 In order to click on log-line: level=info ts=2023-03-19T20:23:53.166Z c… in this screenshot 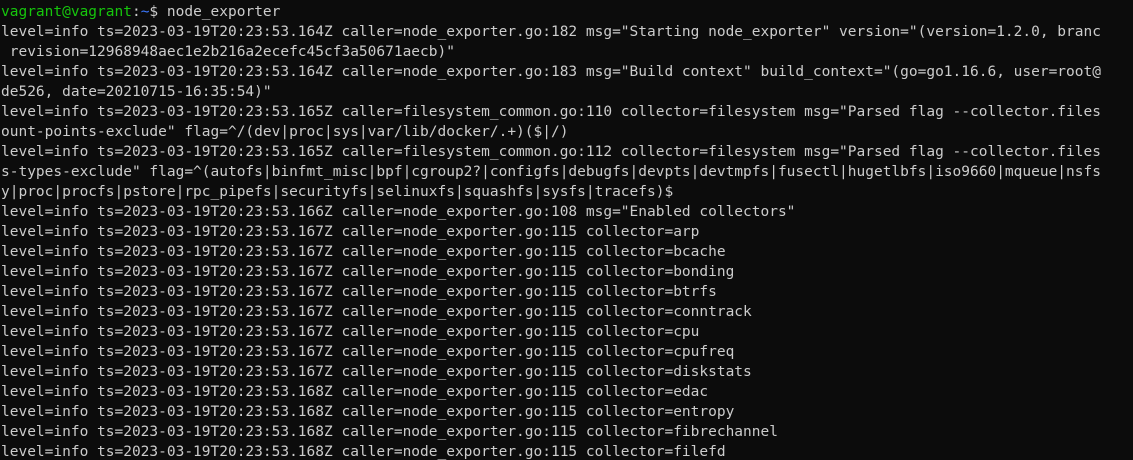, I will do `click(398, 212)`.